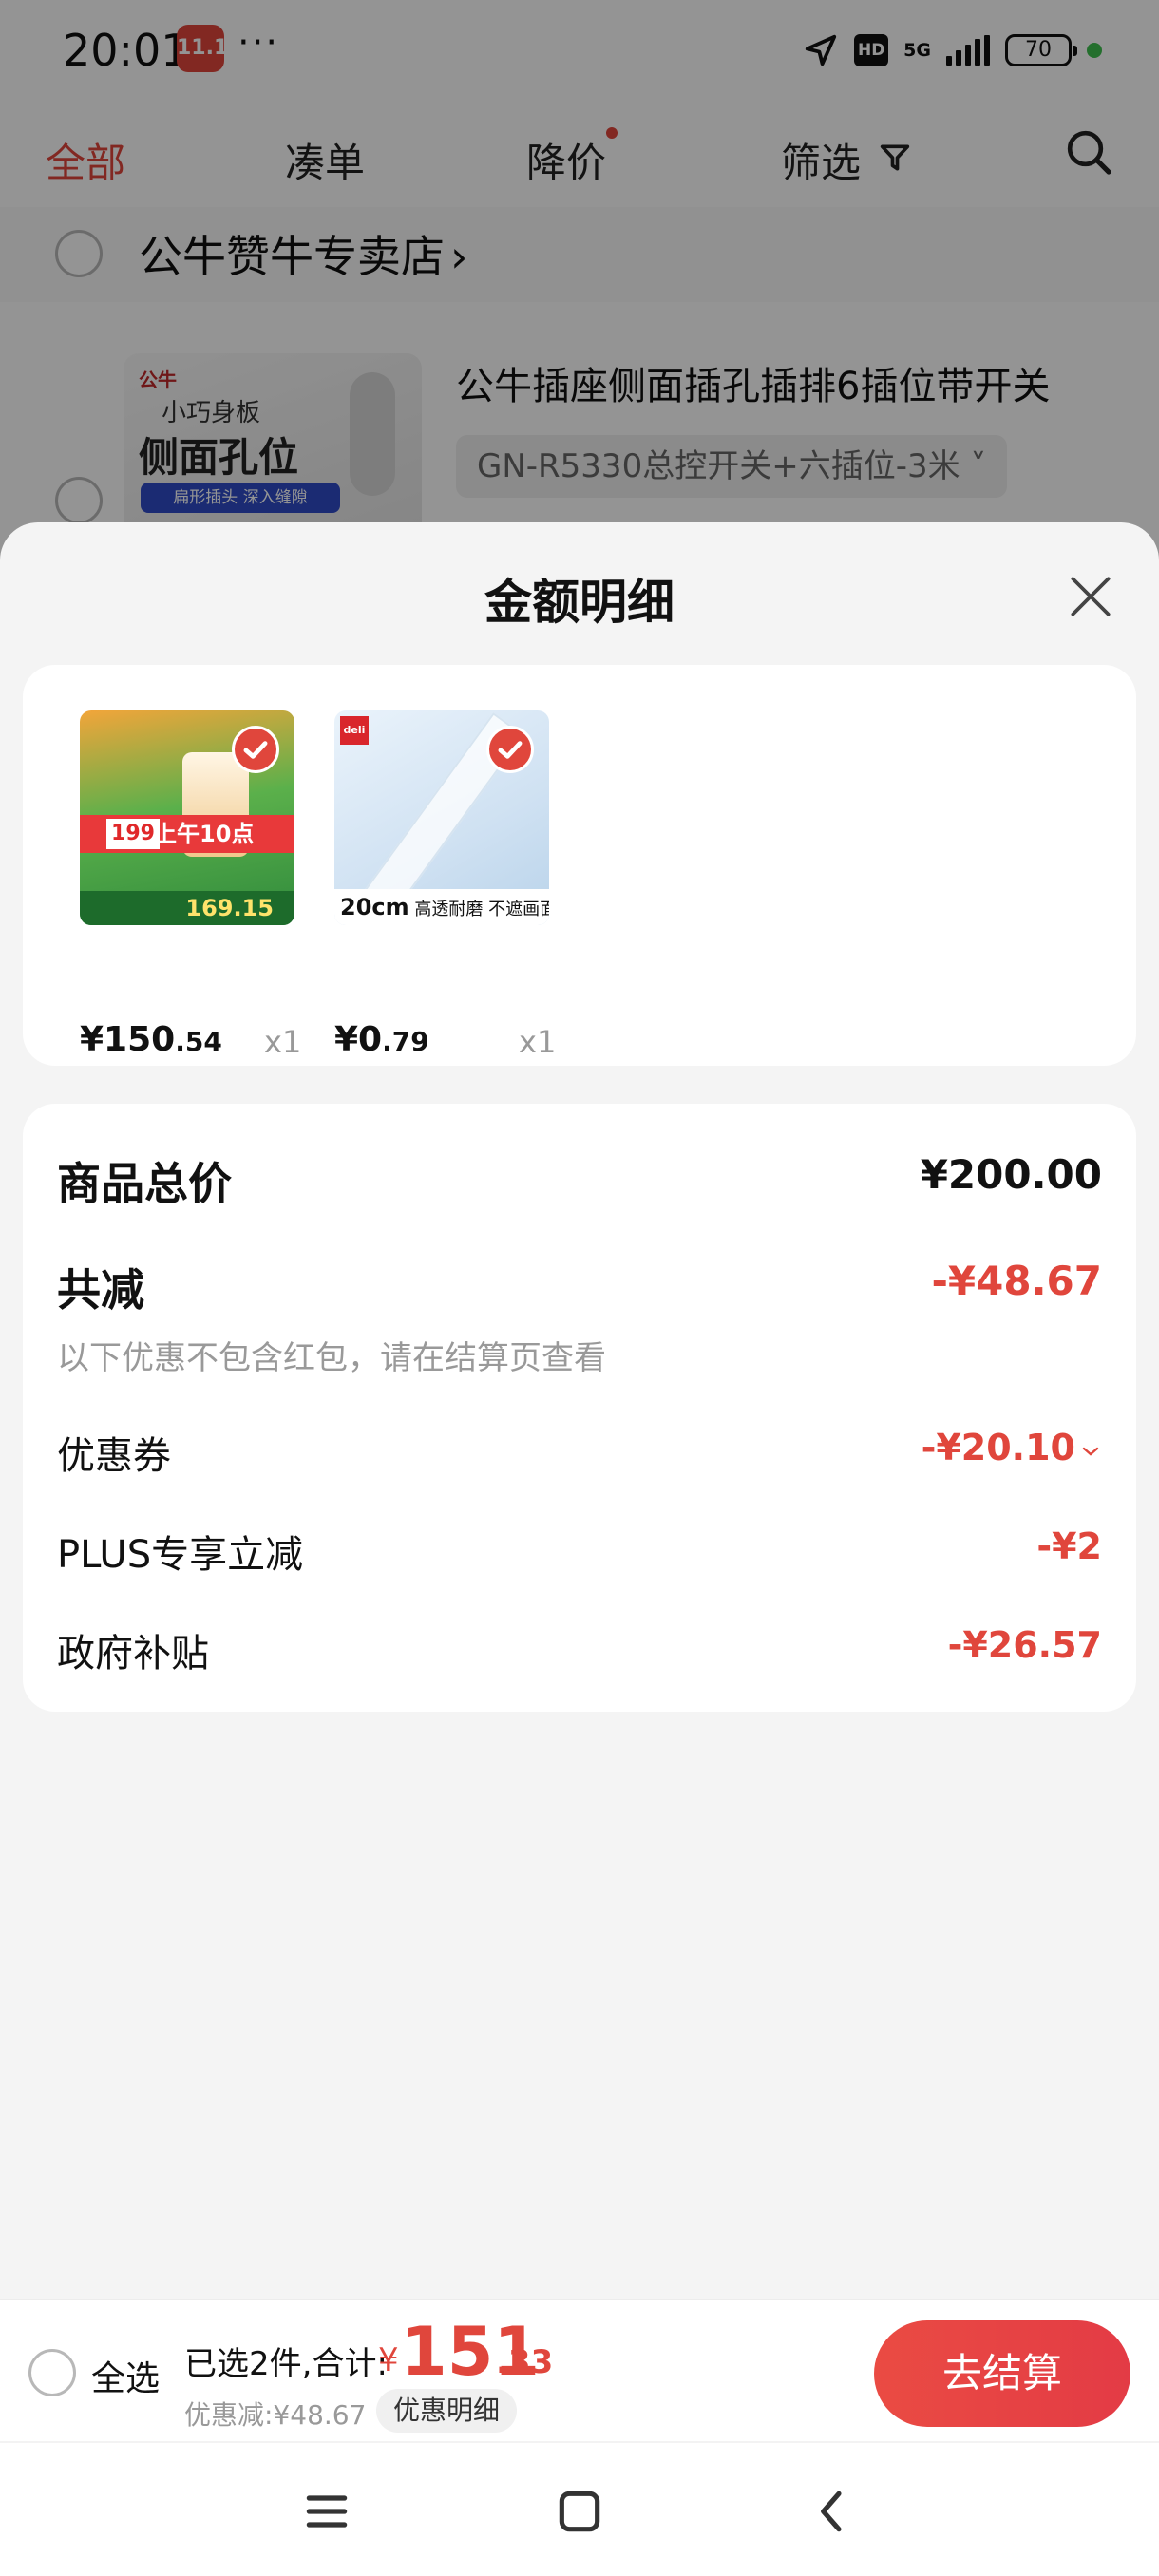  What do you see at coordinates (998, 1447) in the screenshot?
I see `coupon-value: -¥20.10` at bounding box center [998, 1447].